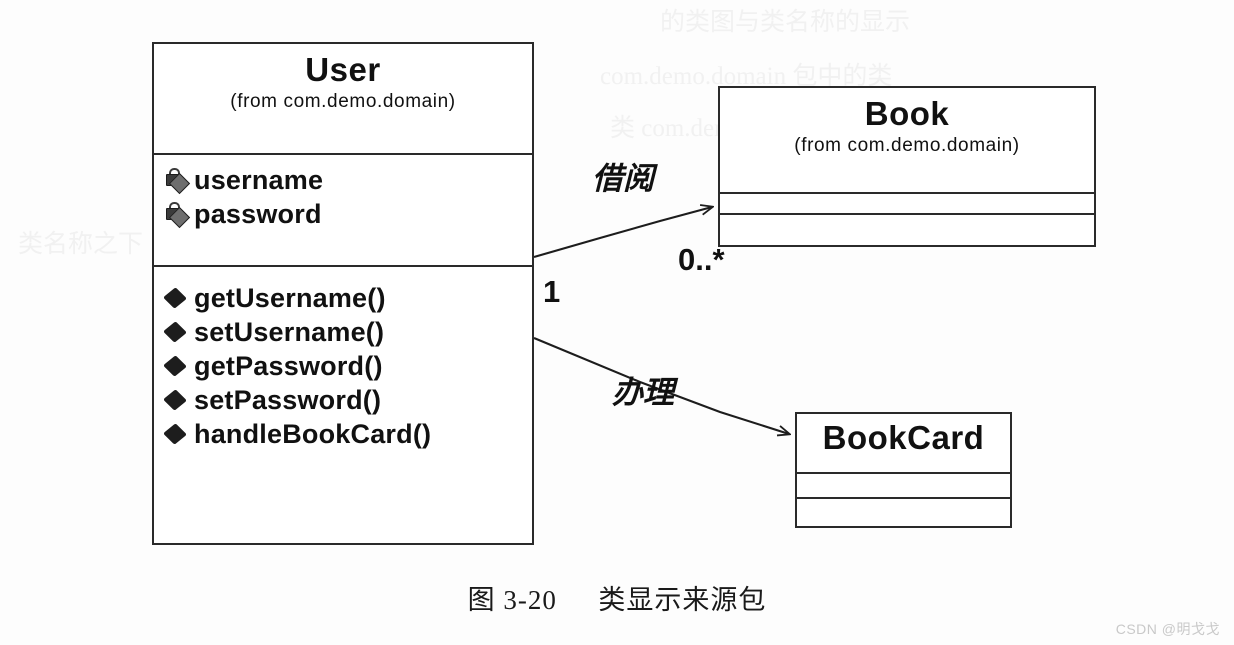 This screenshot has width=1234, height=645. I want to click on watermark: CSDN @明戈戈, so click(1167, 629).